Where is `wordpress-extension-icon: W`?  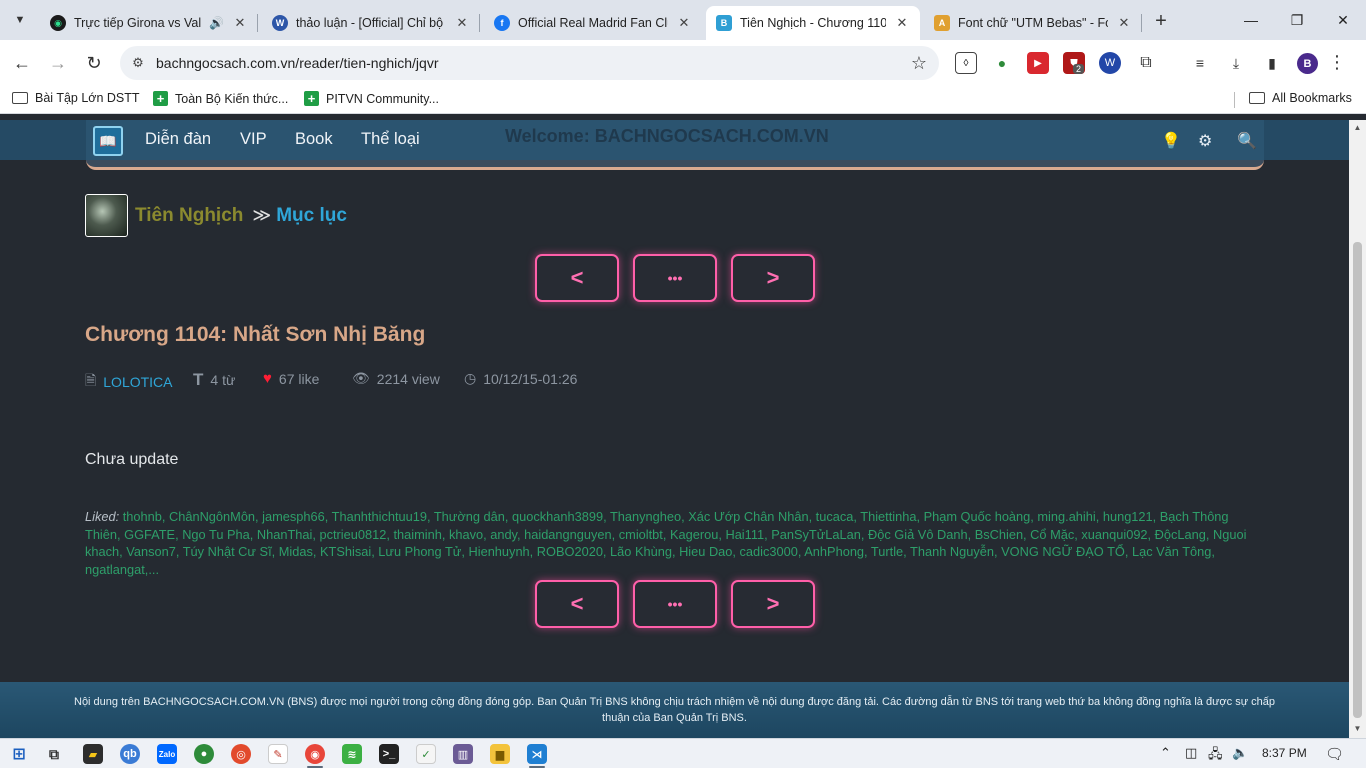
wordpress-extension-icon: W is located at coordinates (1110, 63).